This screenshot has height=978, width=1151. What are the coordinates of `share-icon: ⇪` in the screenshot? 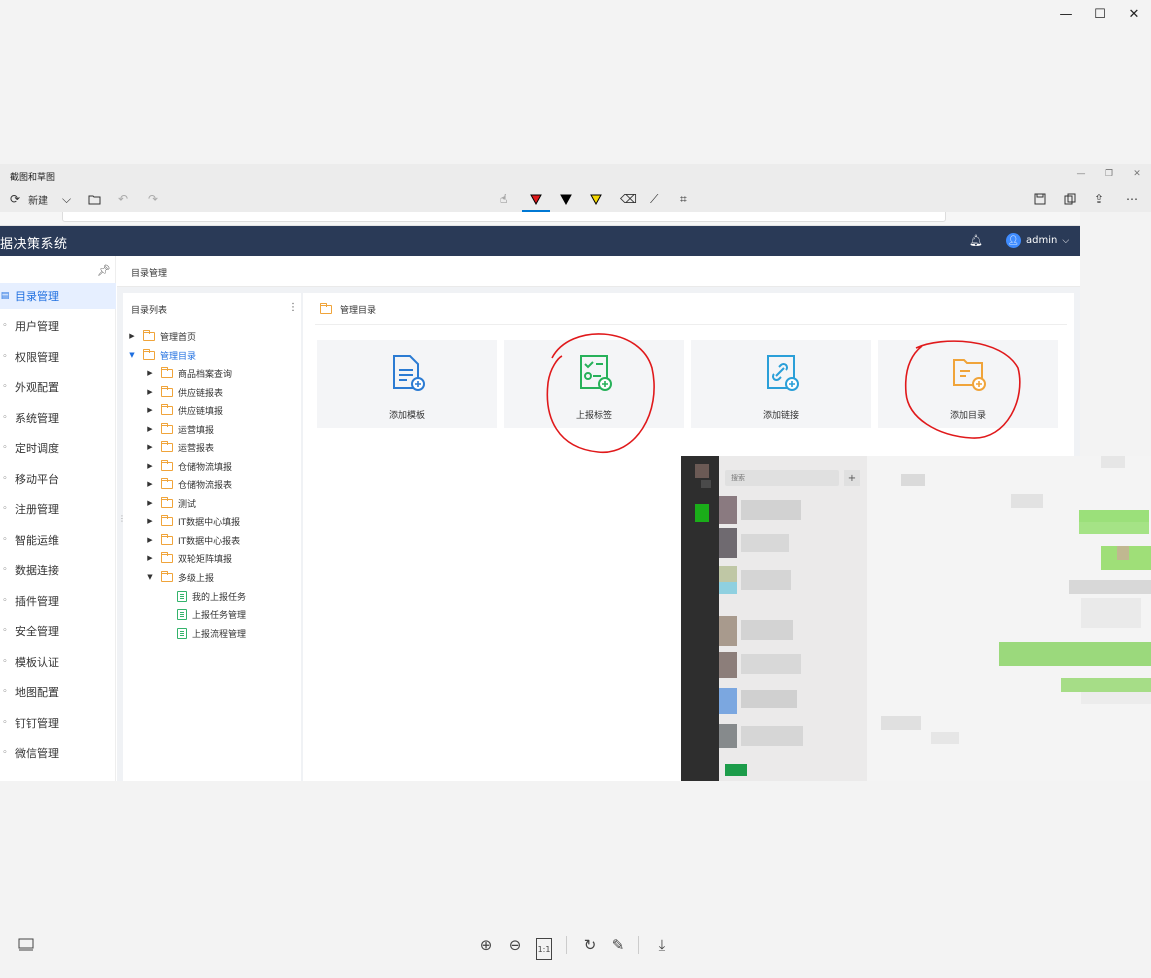 It's located at (1099, 199).